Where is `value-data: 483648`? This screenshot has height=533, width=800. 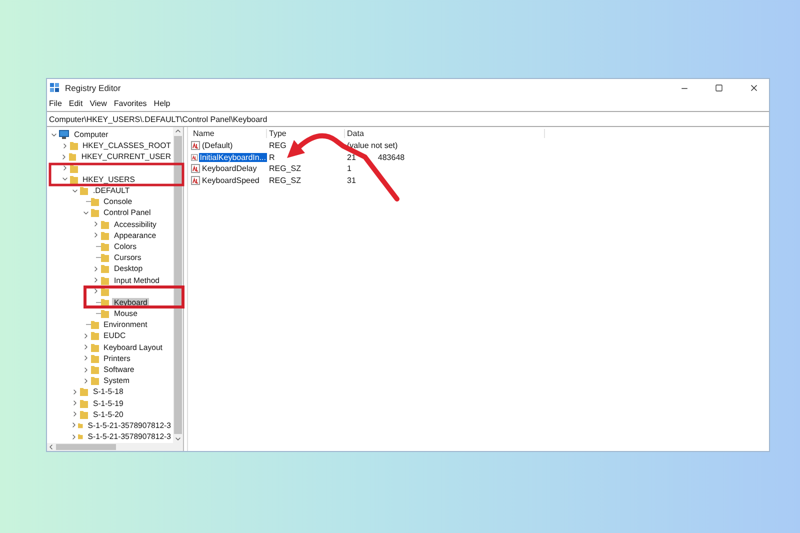
value-data: 483648 is located at coordinates (391, 157).